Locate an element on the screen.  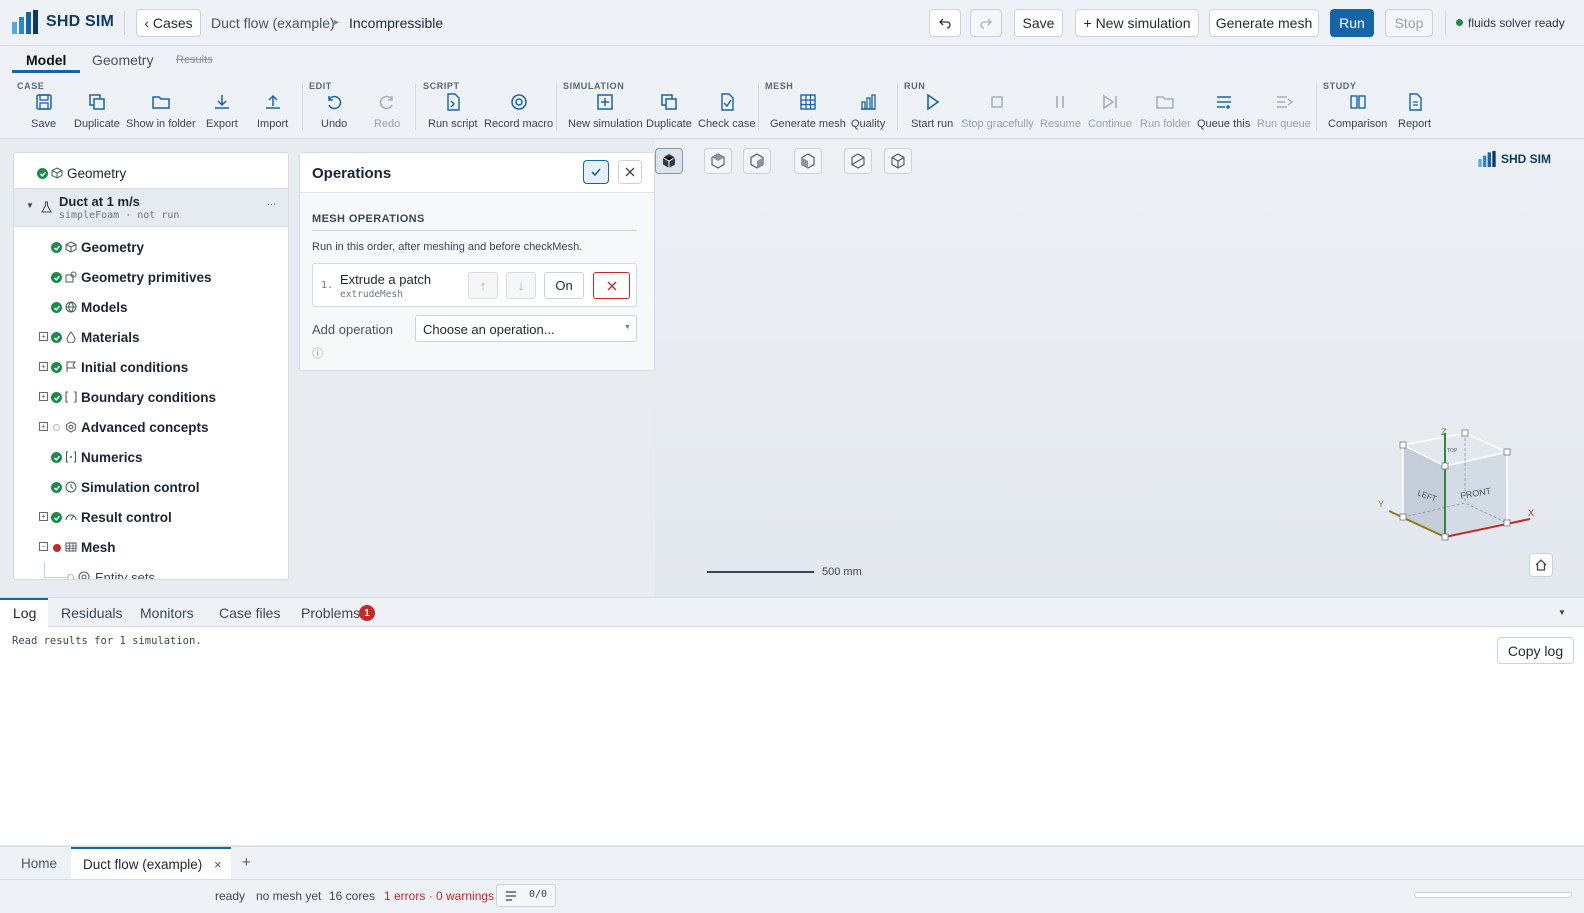
run-button: Run is located at coordinates (1352, 23).